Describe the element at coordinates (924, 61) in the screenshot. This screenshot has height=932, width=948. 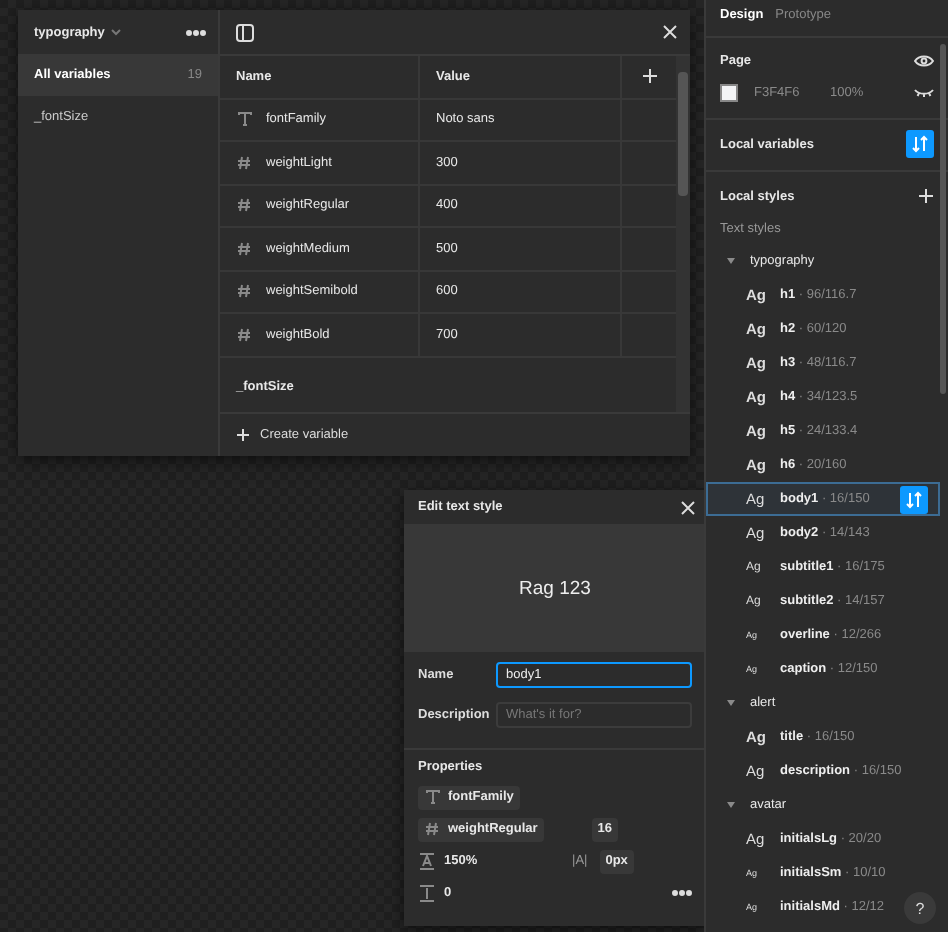
I see `eye-icon` at that location.